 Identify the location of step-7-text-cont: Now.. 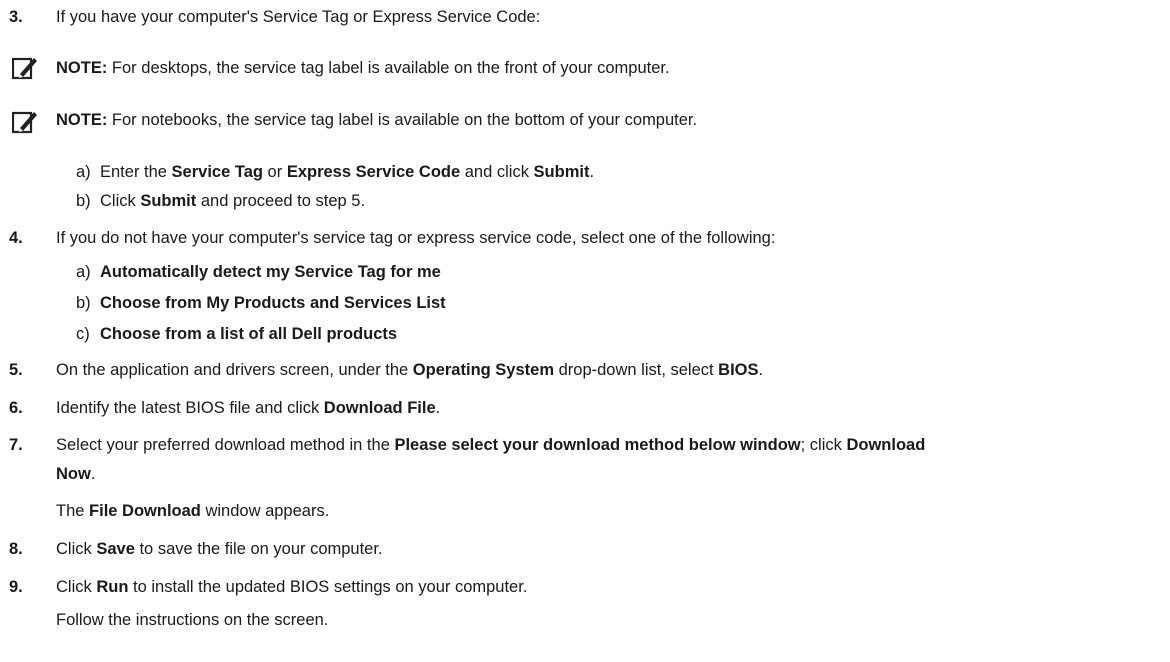
(75, 474).